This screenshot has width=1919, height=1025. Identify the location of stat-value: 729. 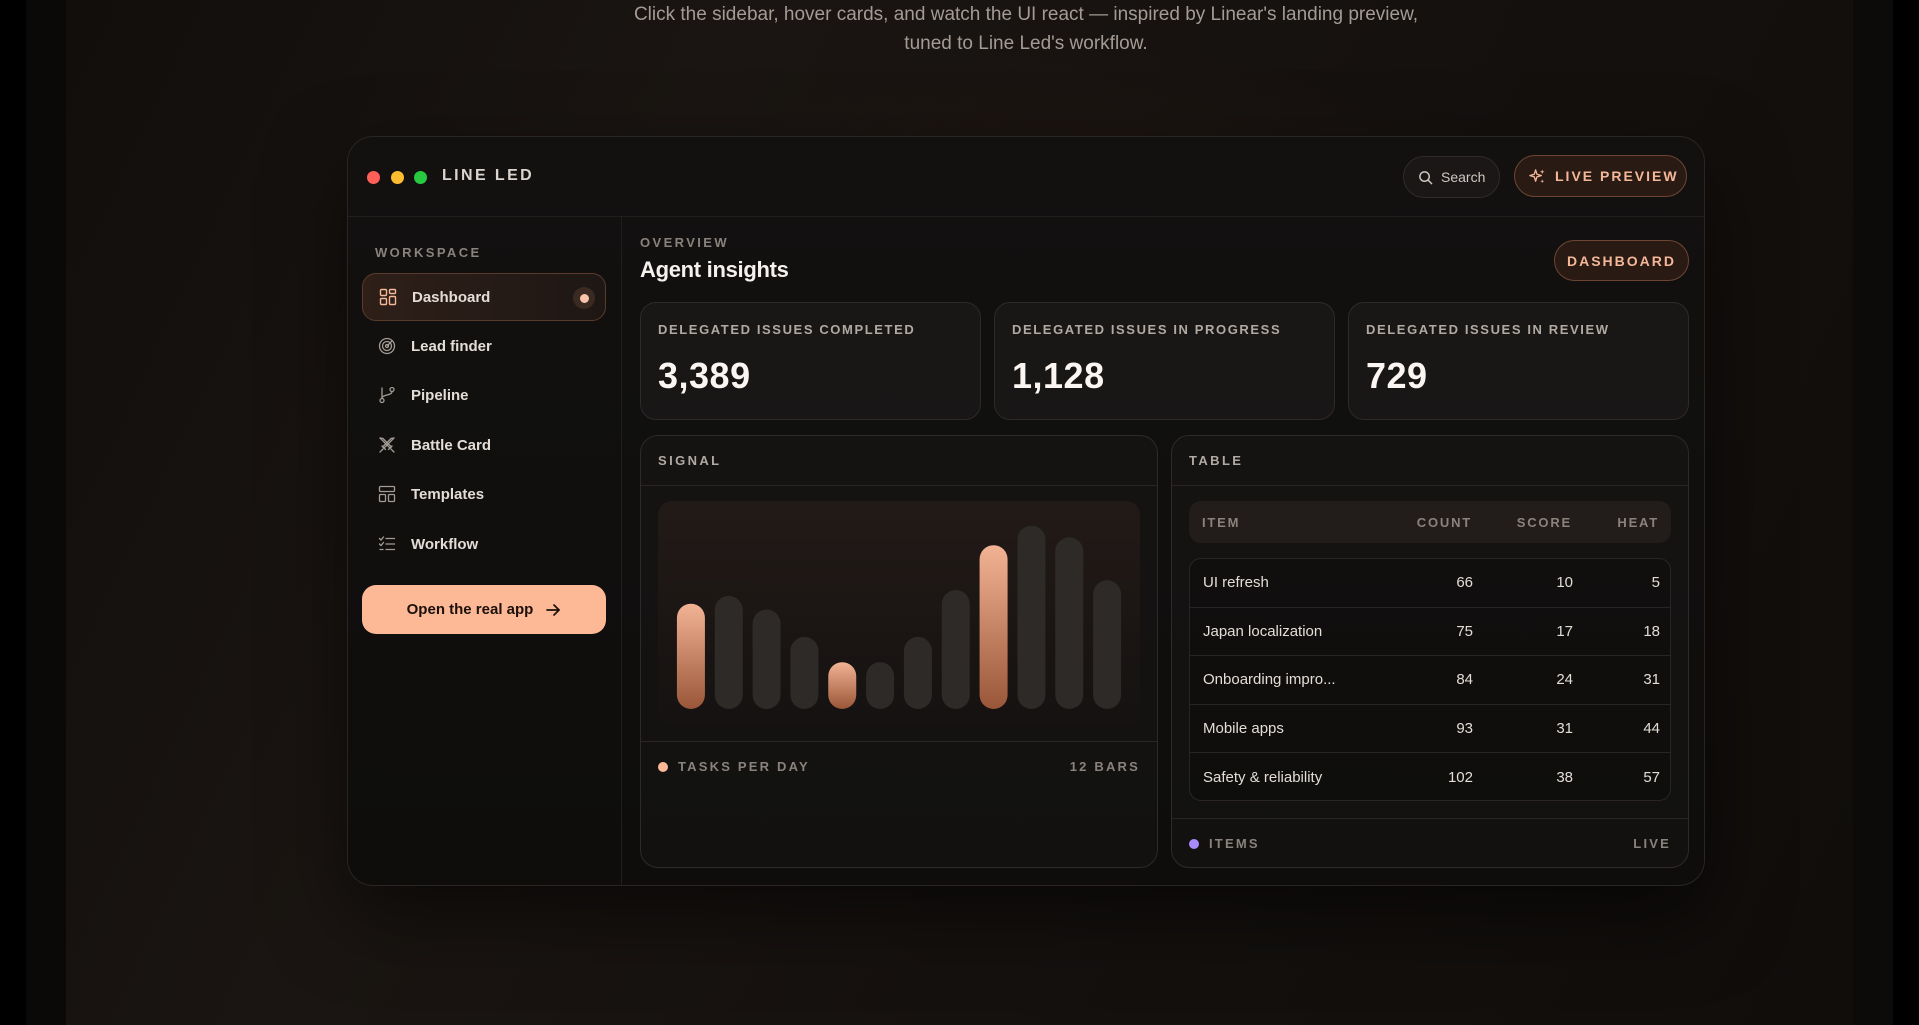
(1397, 375).